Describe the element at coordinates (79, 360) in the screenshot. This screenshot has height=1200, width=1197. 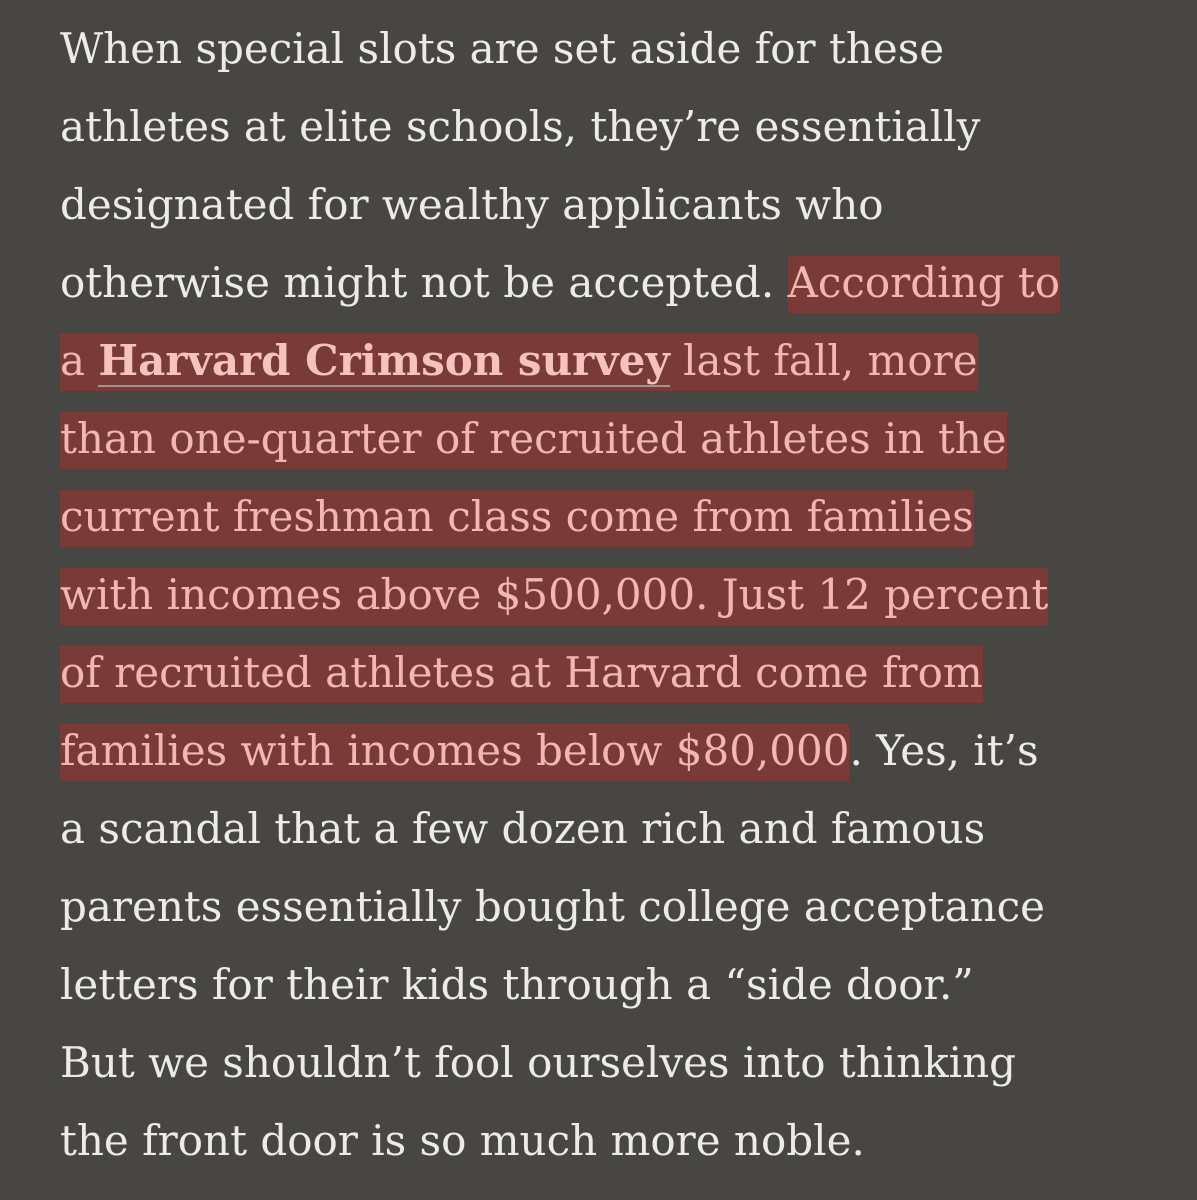
I see `highlighted-text: a` at that location.